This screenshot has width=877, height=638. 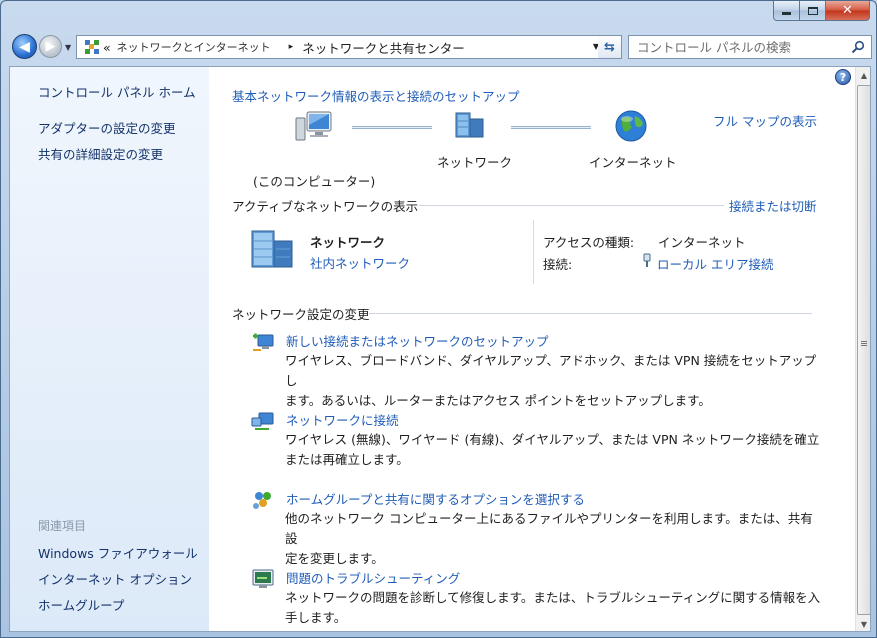 What do you see at coordinates (313, 126) in the screenshot?
I see `computer-icon` at bounding box center [313, 126].